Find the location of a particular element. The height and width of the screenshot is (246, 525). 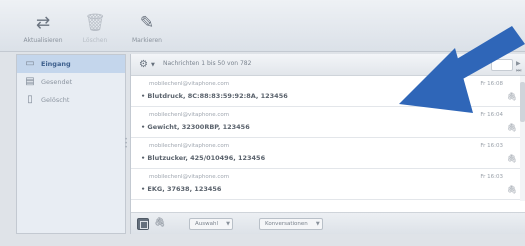

select-dropdown-label: Auswahl is located at coordinates (206, 224).